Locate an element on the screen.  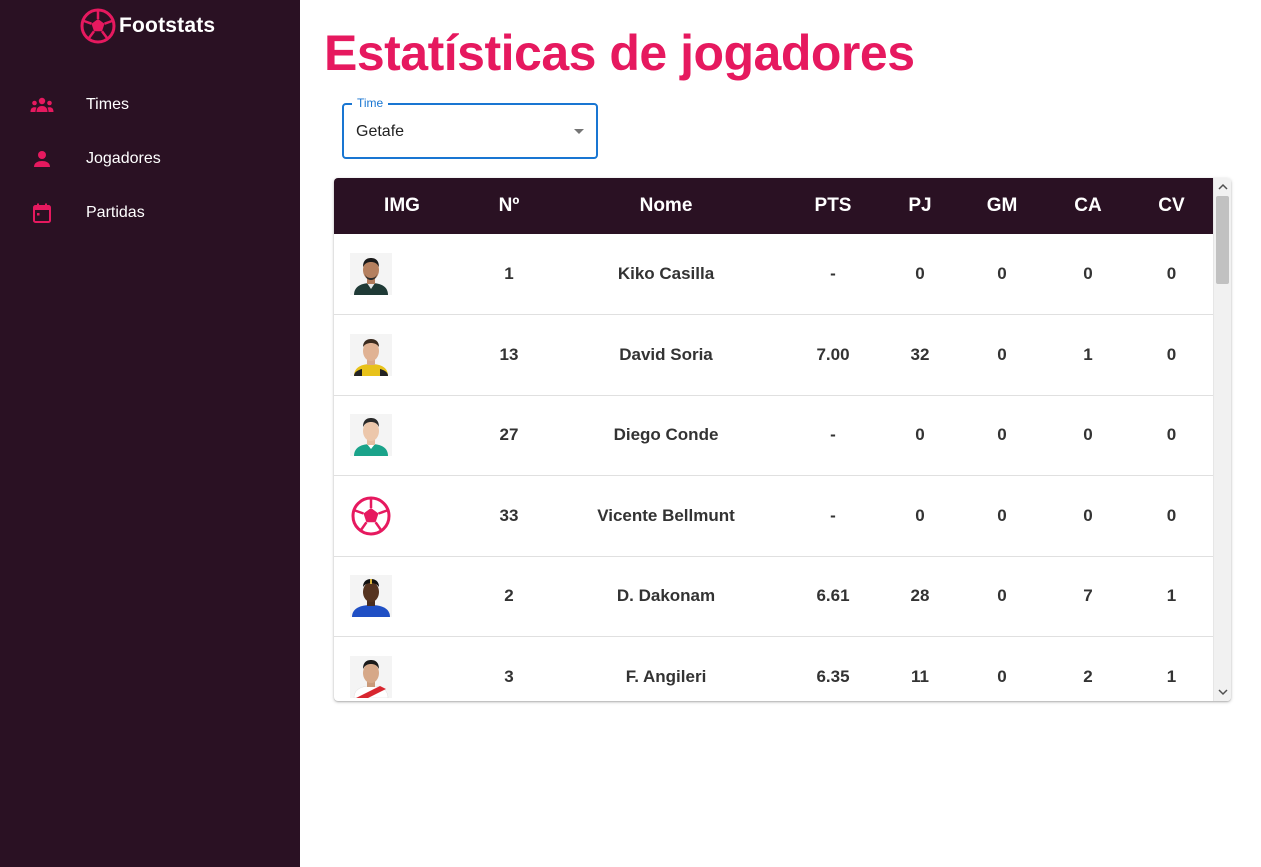
column-header-cv: CV is located at coordinates (1171, 205).